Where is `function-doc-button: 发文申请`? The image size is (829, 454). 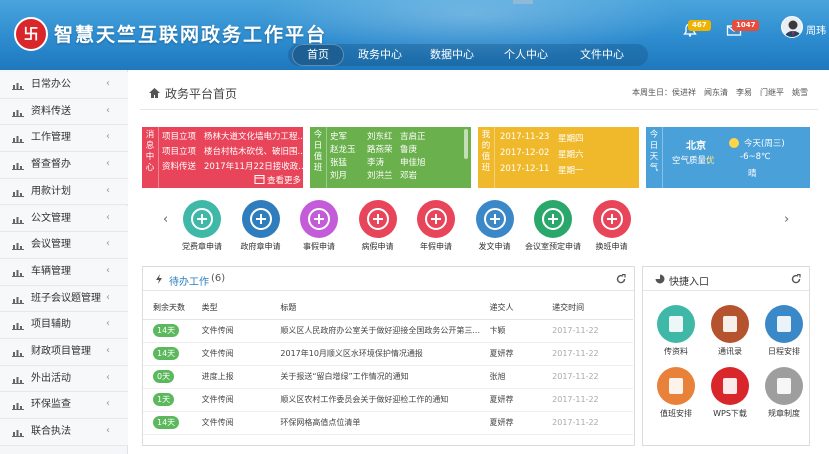 function-doc-button: 发文申请 is located at coordinates (495, 226).